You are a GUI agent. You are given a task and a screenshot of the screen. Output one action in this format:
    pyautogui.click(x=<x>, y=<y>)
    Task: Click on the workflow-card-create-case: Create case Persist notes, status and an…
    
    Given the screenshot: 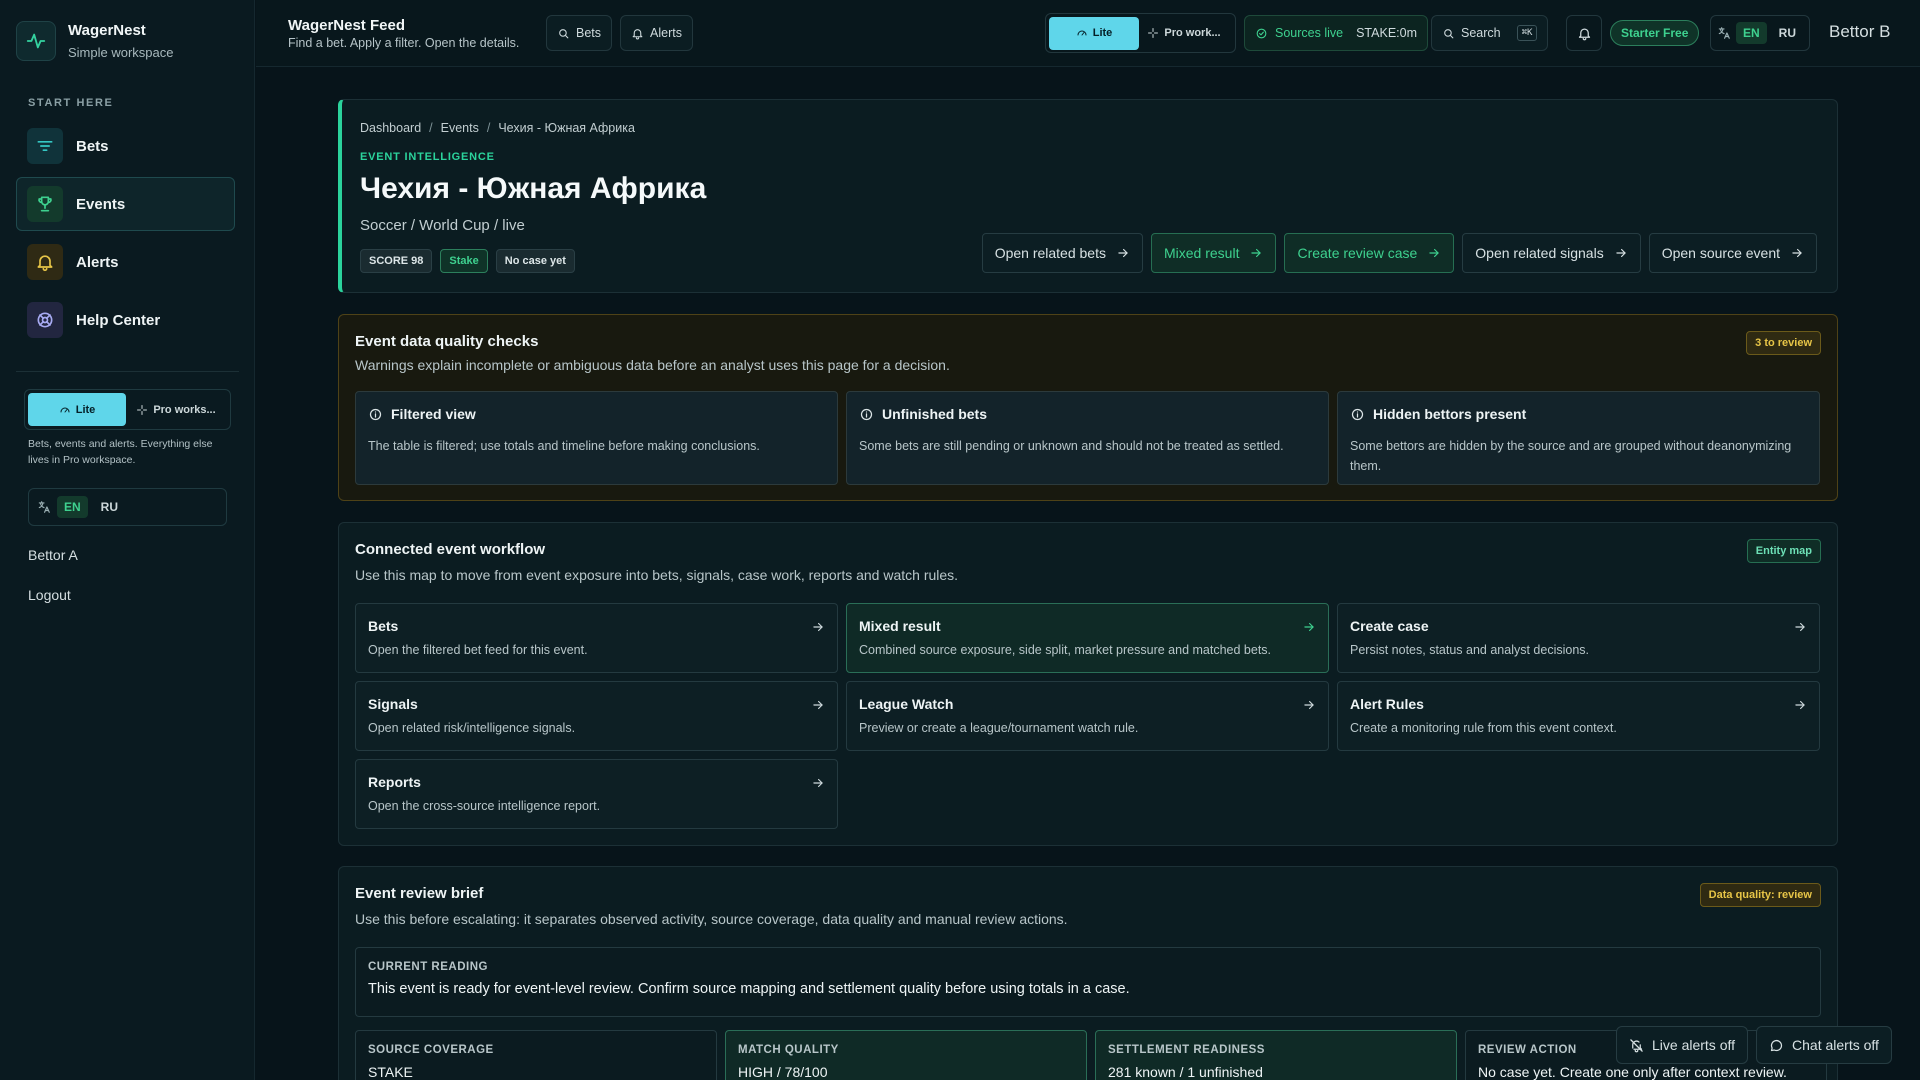 What is the action you would take?
    pyautogui.click(x=1578, y=638)
    